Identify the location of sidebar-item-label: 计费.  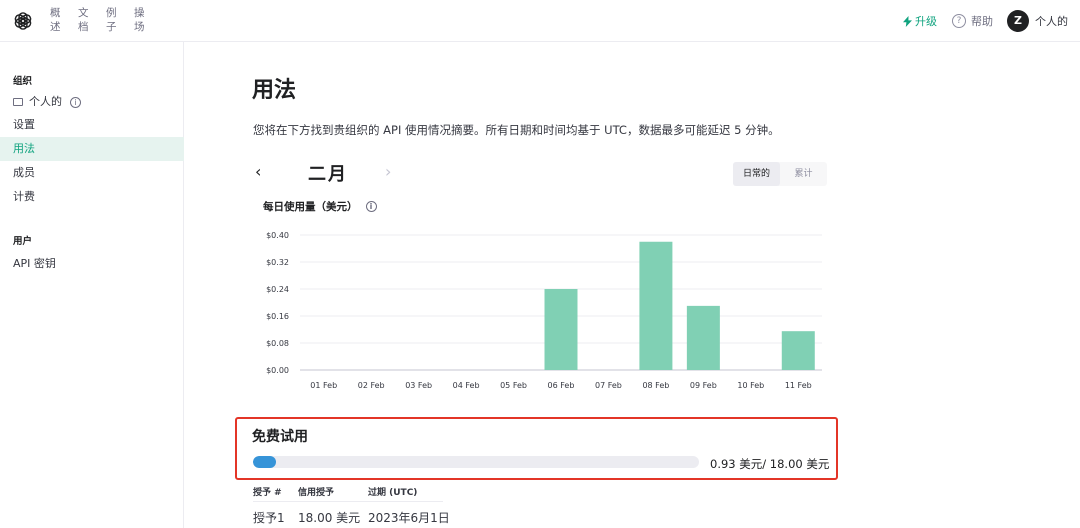
(24, 196).